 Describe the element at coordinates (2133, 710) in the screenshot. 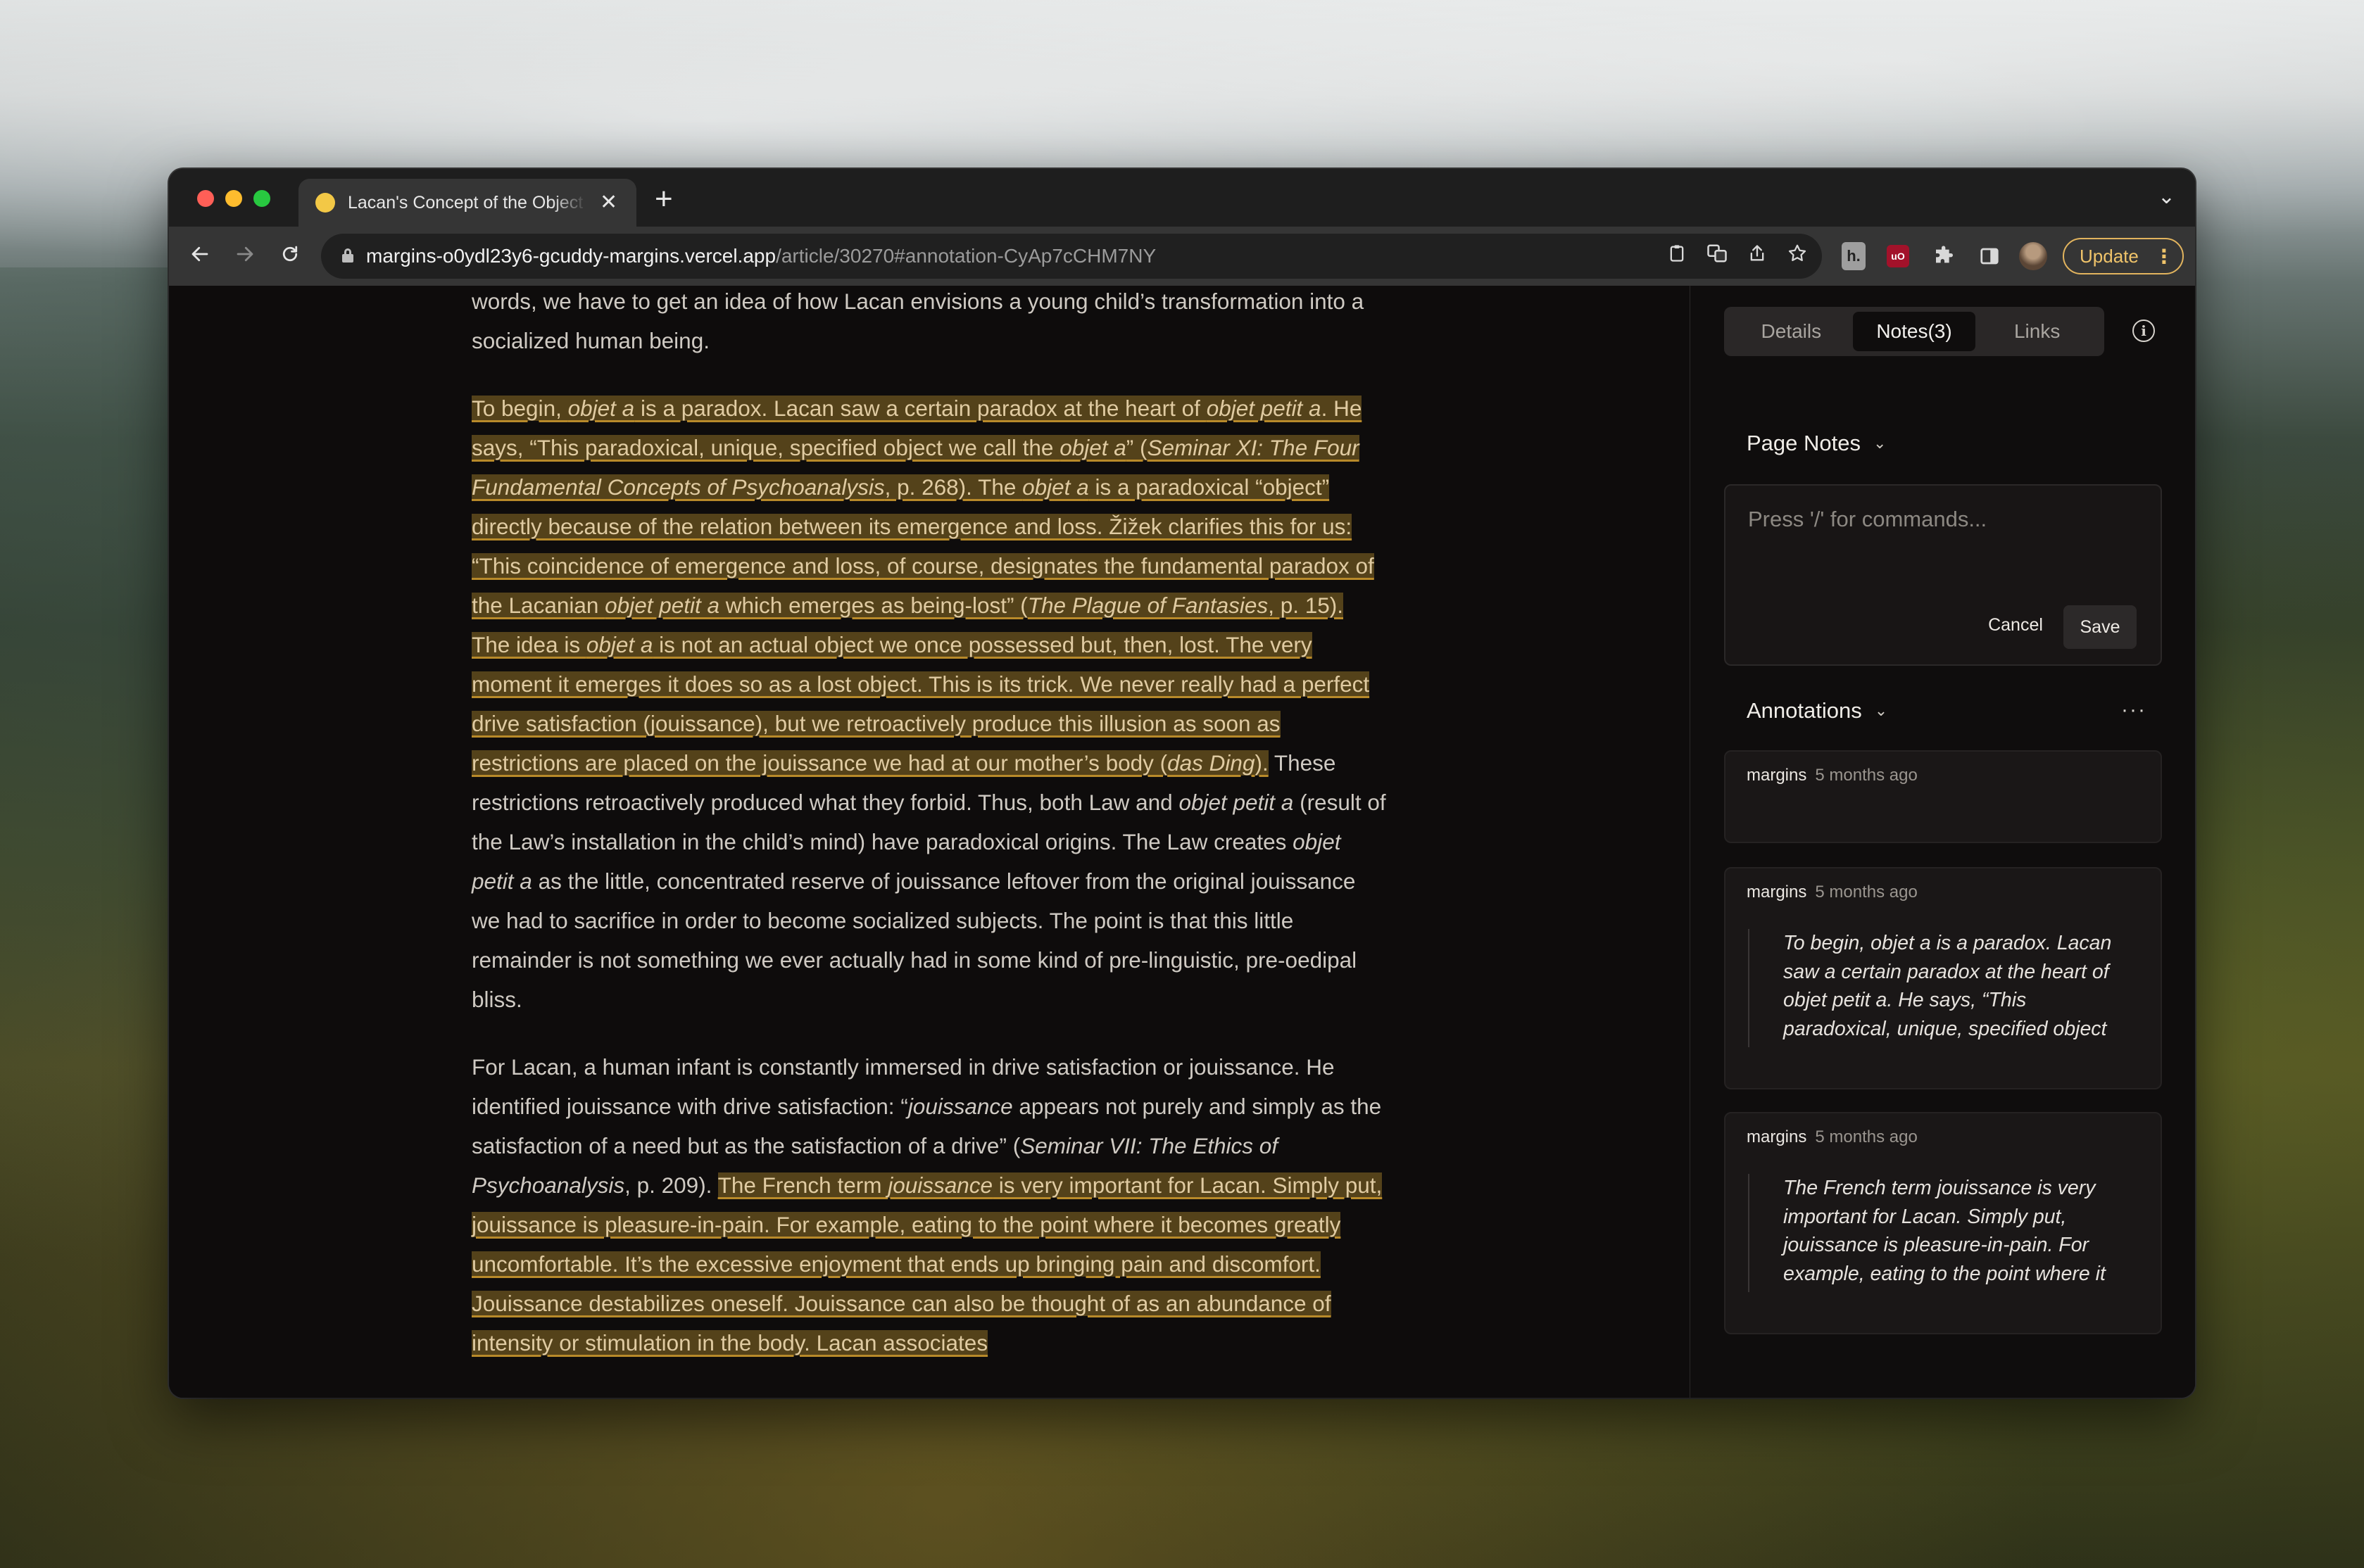

I see `more-options-icon: ···` at that location.